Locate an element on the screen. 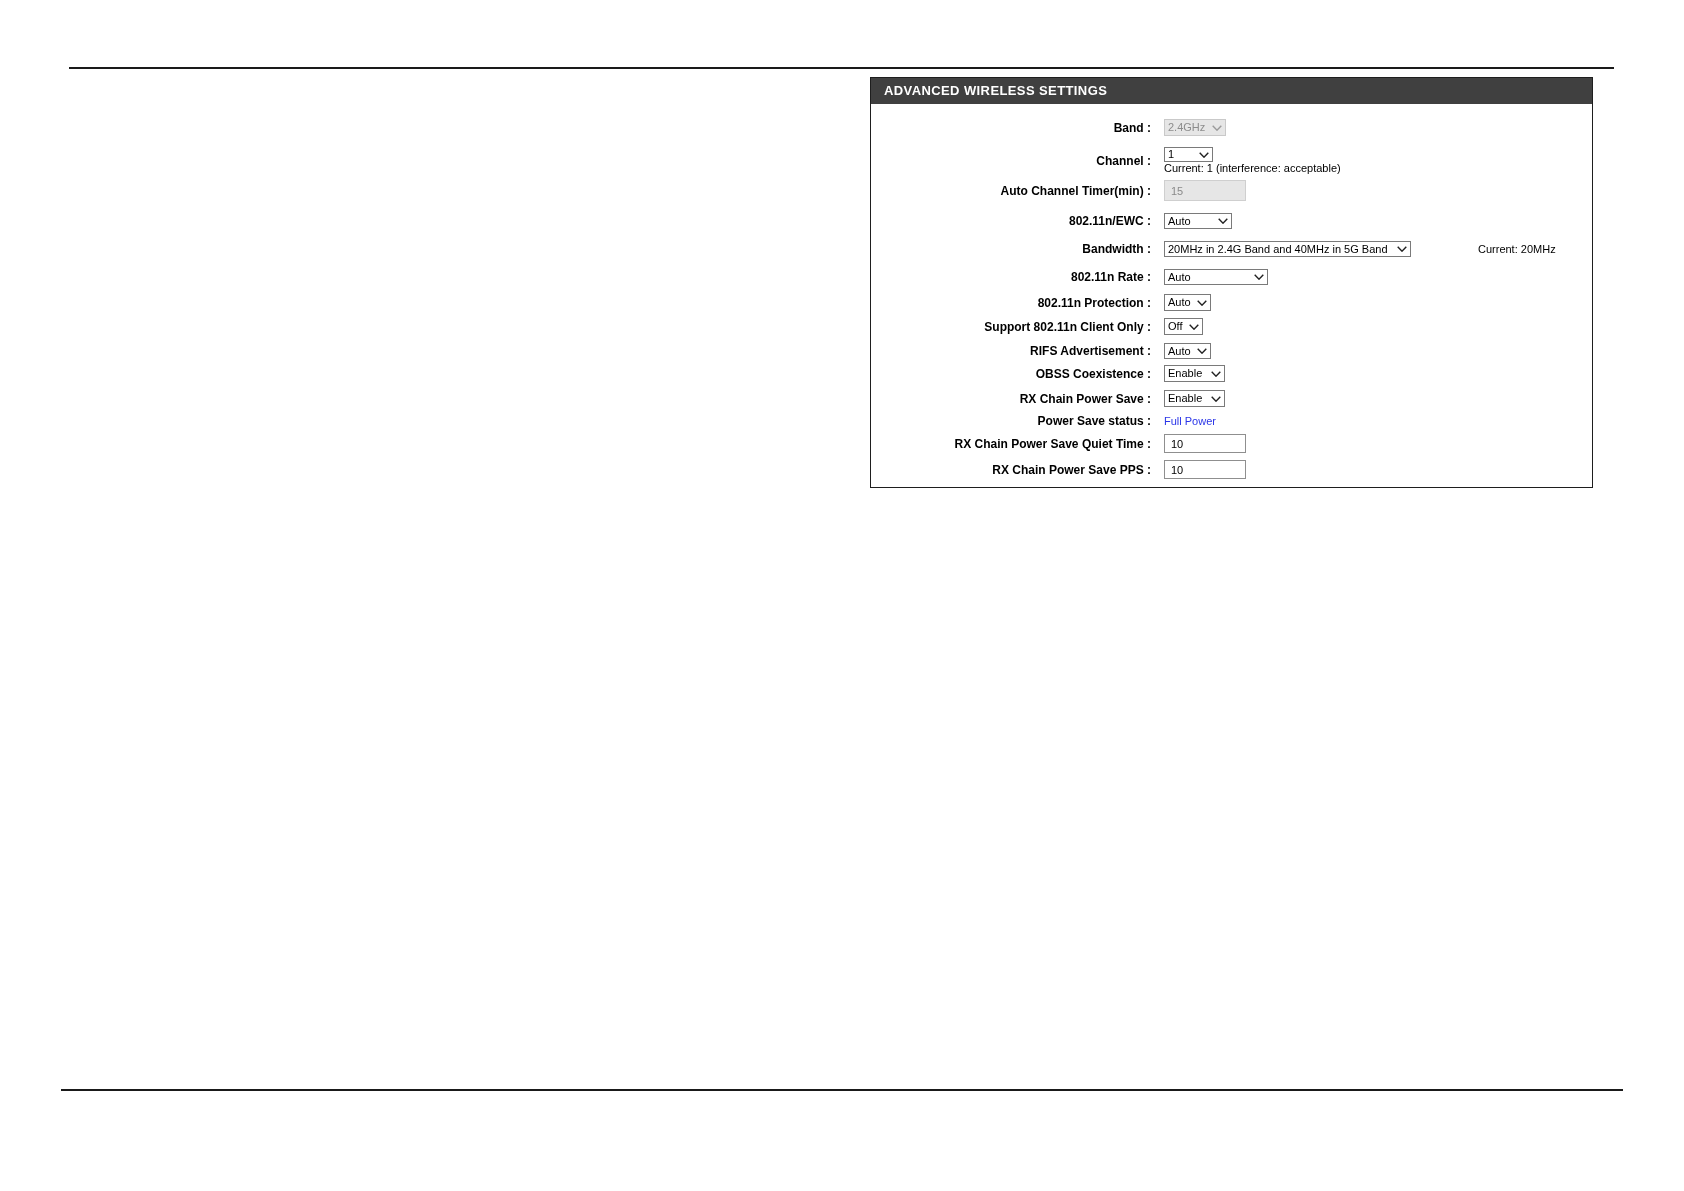 This screenshot has width=1684, height=1191. field-label: RX Chain Power Save Quiet Time : is located at coordinates (1052, 443).